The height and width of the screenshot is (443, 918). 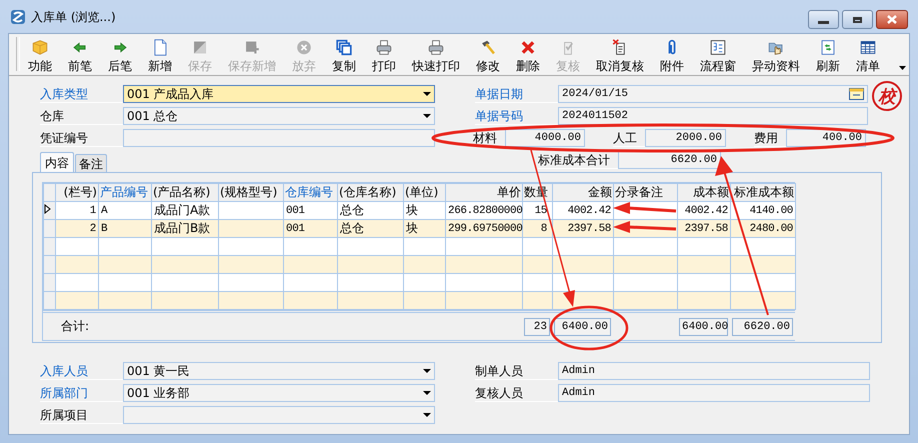 What do you see at coordinates (537, 327) in the screenshot?
I see `total-field: 23` at bounding box center [537, 327].